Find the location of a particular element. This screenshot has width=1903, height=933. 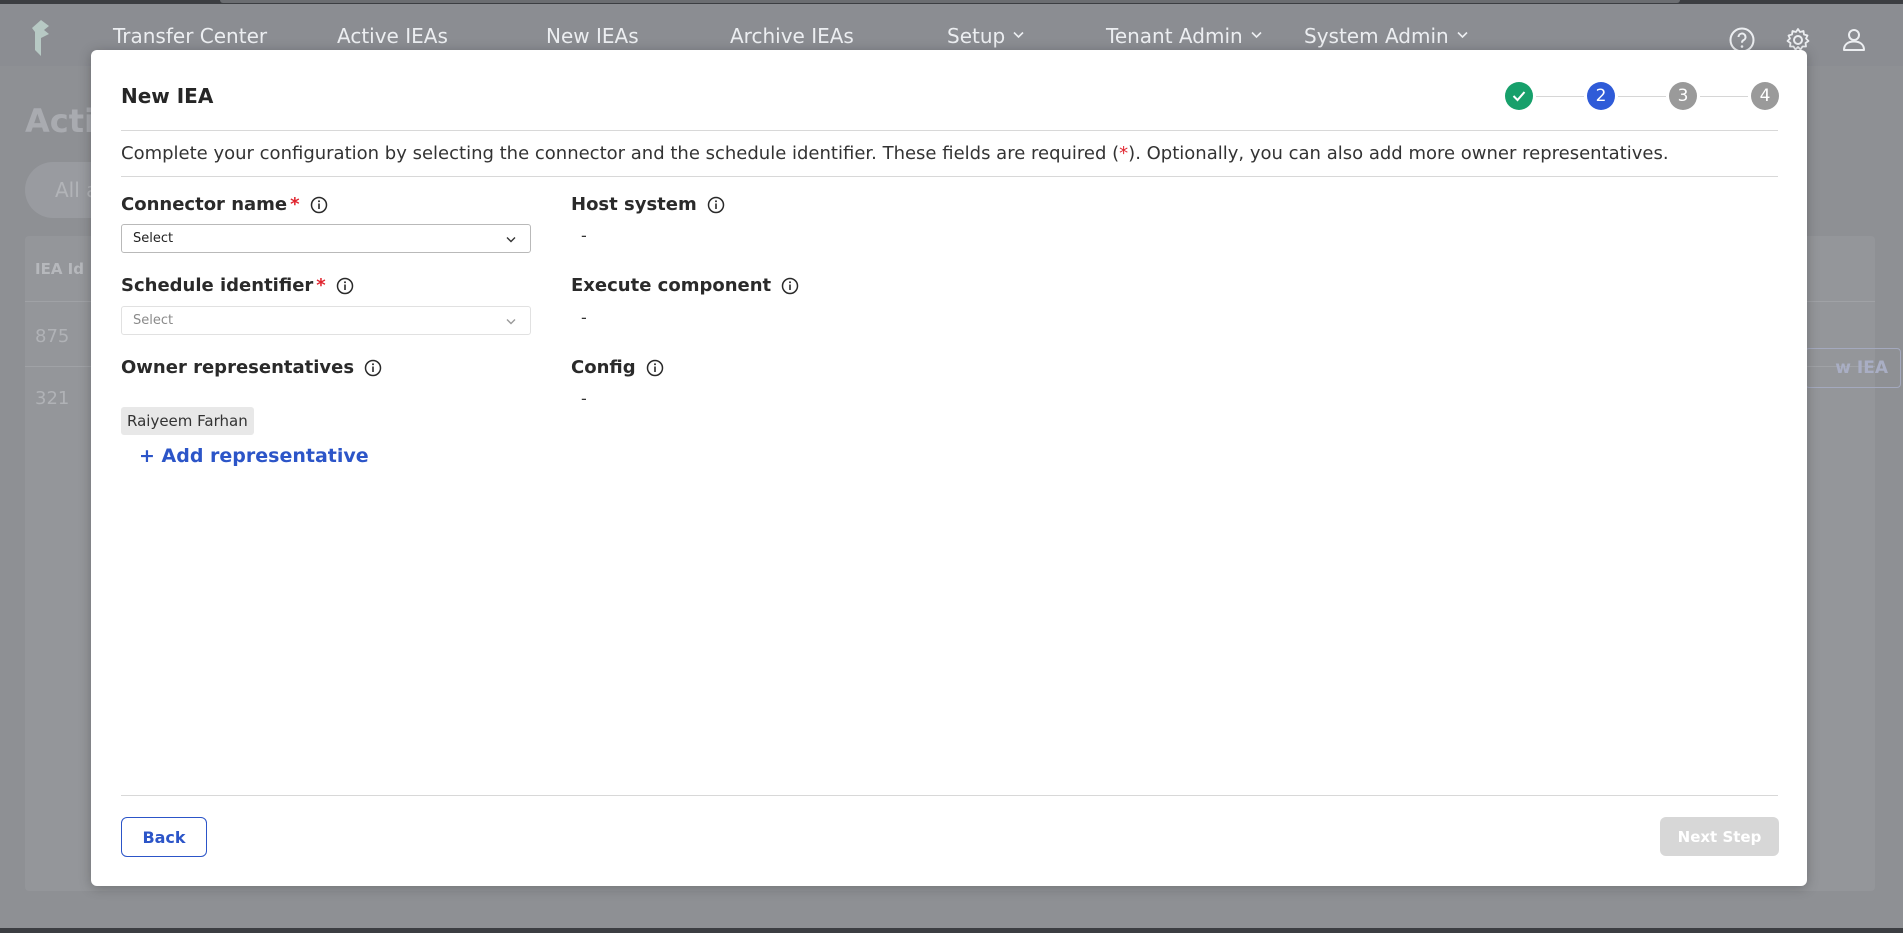

background-new-iea-label: w IEA is located at coordinates (1861, 368).